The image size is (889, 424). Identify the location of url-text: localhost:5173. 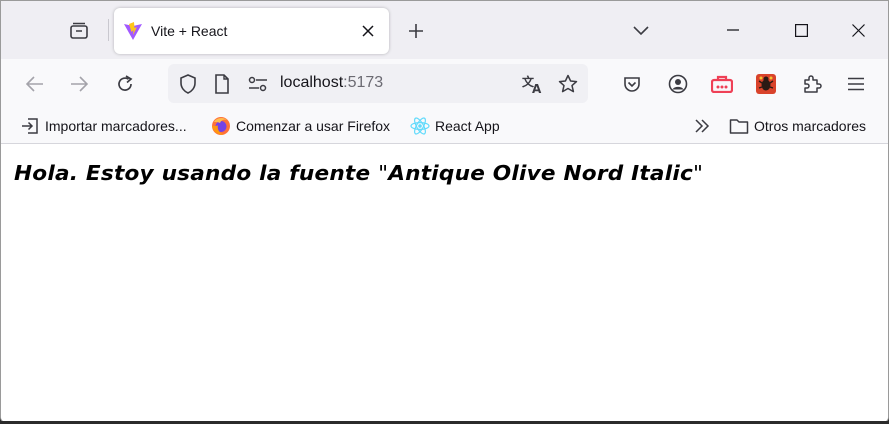
(331, 83).